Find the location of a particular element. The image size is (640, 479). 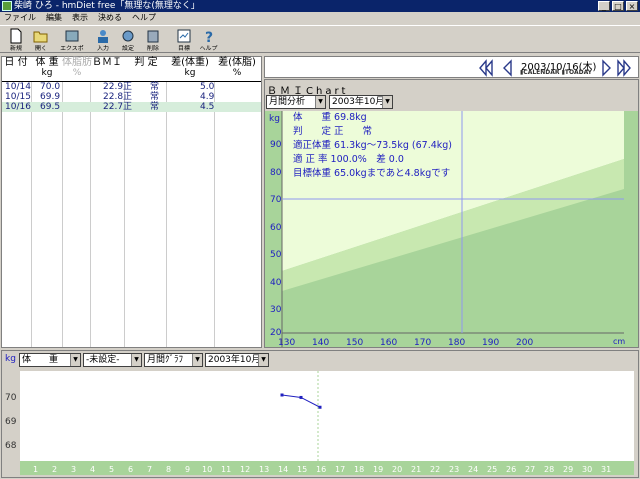

x-tick: 160 is located at coordinates (388, 342).